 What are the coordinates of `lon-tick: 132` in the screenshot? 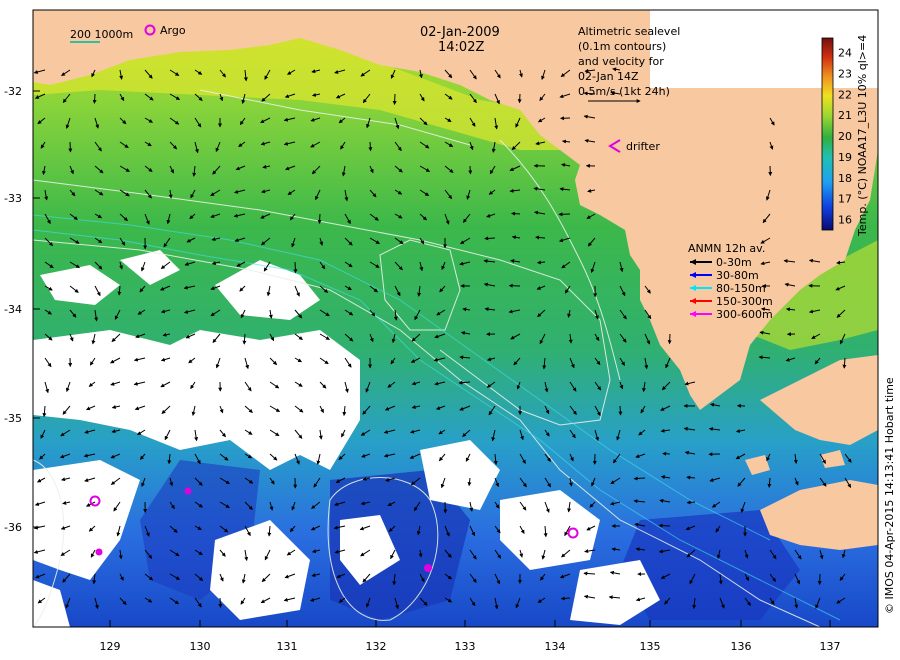 It's located at (376, 646).